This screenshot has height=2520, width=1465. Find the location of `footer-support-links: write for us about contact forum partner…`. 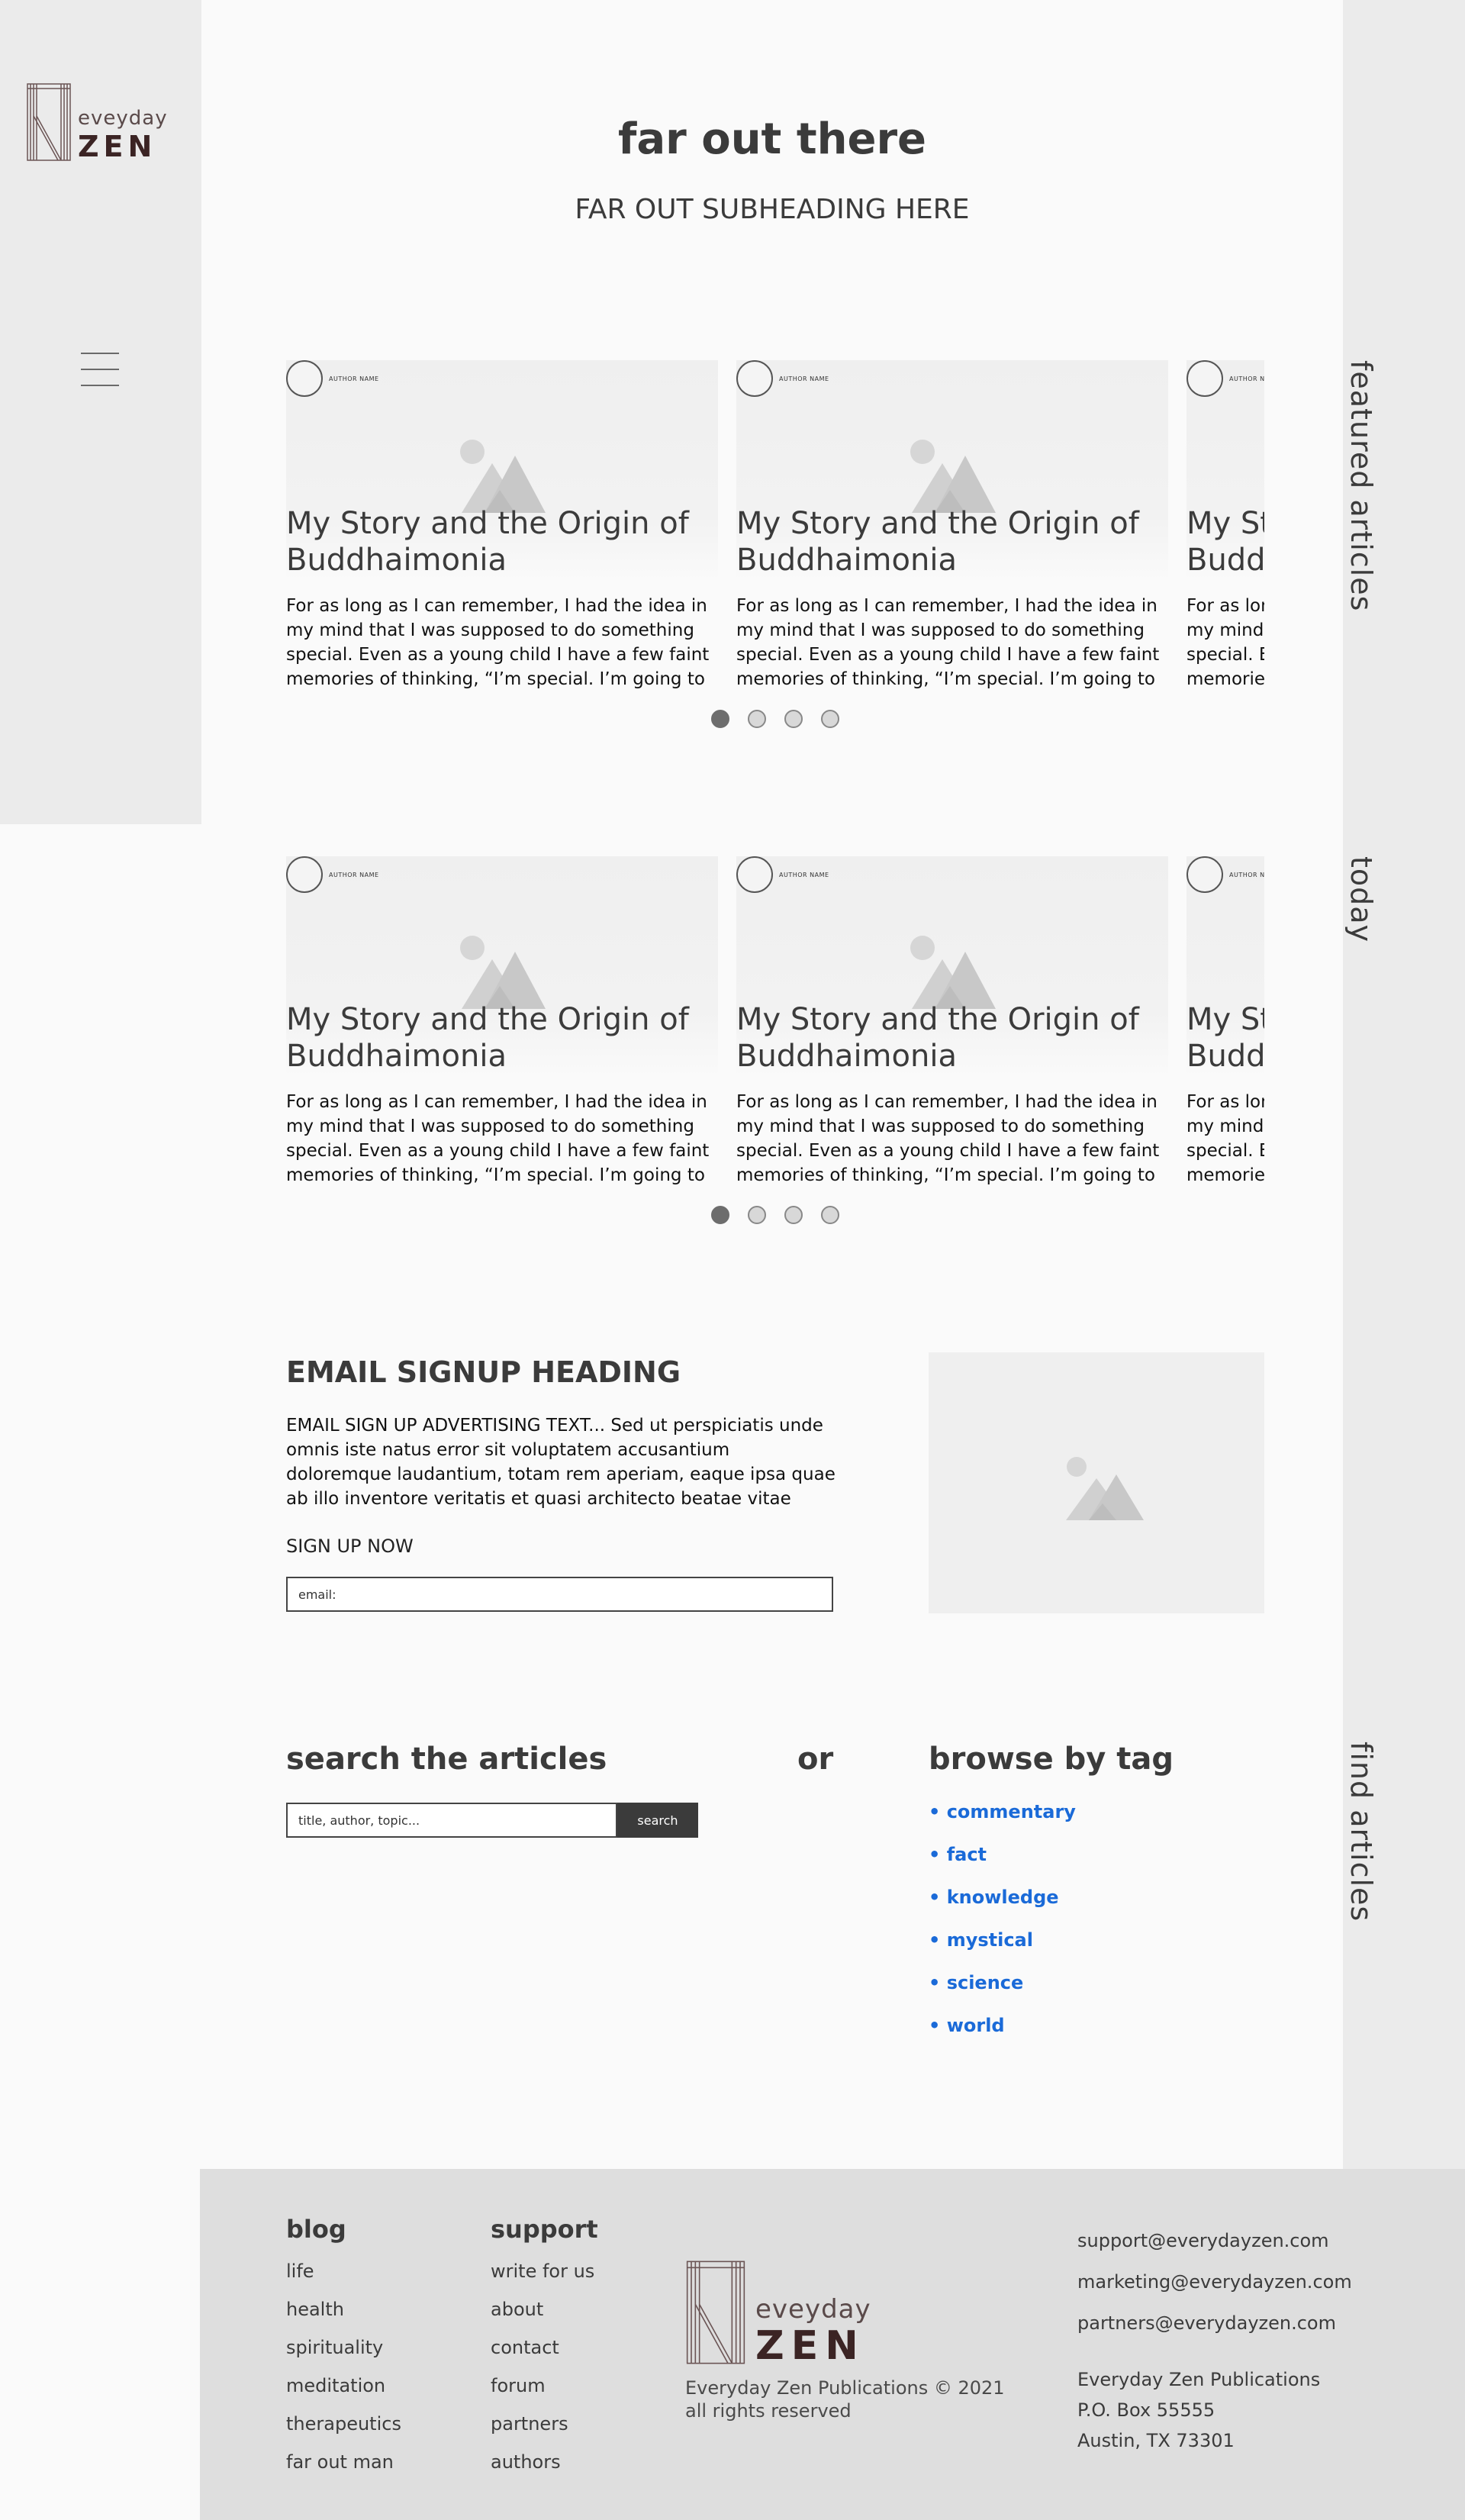

footer-support-links: write for us about contact forum partner… is located at coordinates (542, 2375).